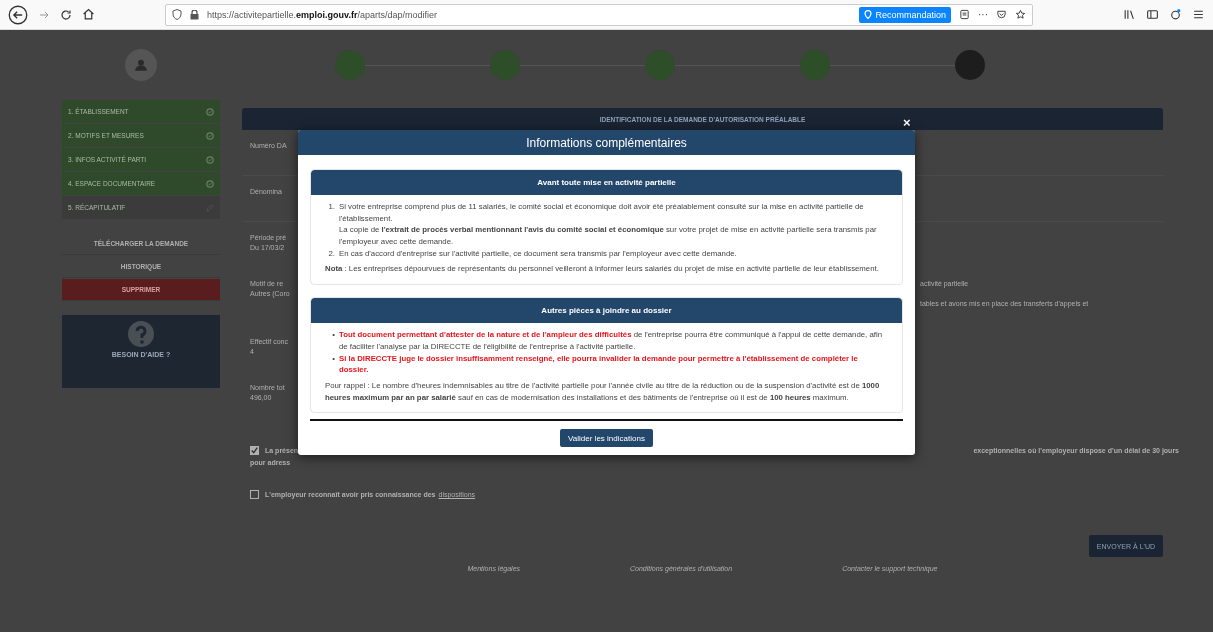 This screenshot has height=632, width=1213. What do you see at coordinates (599, 14) in the screenshot?
I see `address-bar: https://activitepartielle.emploi.gouv.fr/aparts/dap/modifier Recommandation ···` at bounding box center [599, 14].